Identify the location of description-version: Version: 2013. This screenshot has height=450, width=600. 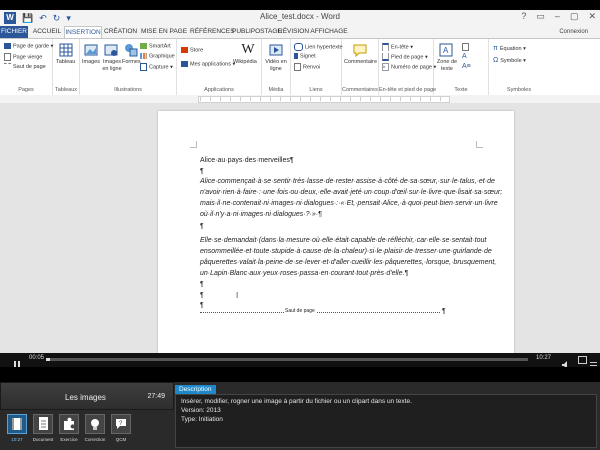
(201, 410).